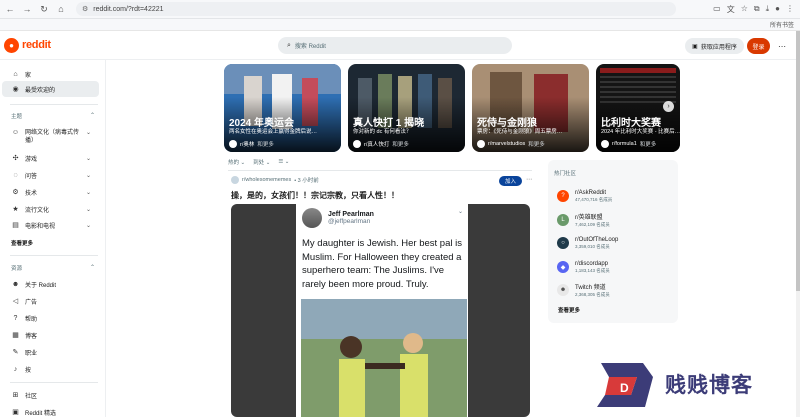 The height and width of the screenshot is (420, 800). Describe the element at coordinates (266, 180) in the screenshot. I see `post-subreddit: r/wholesomememes` at that location.